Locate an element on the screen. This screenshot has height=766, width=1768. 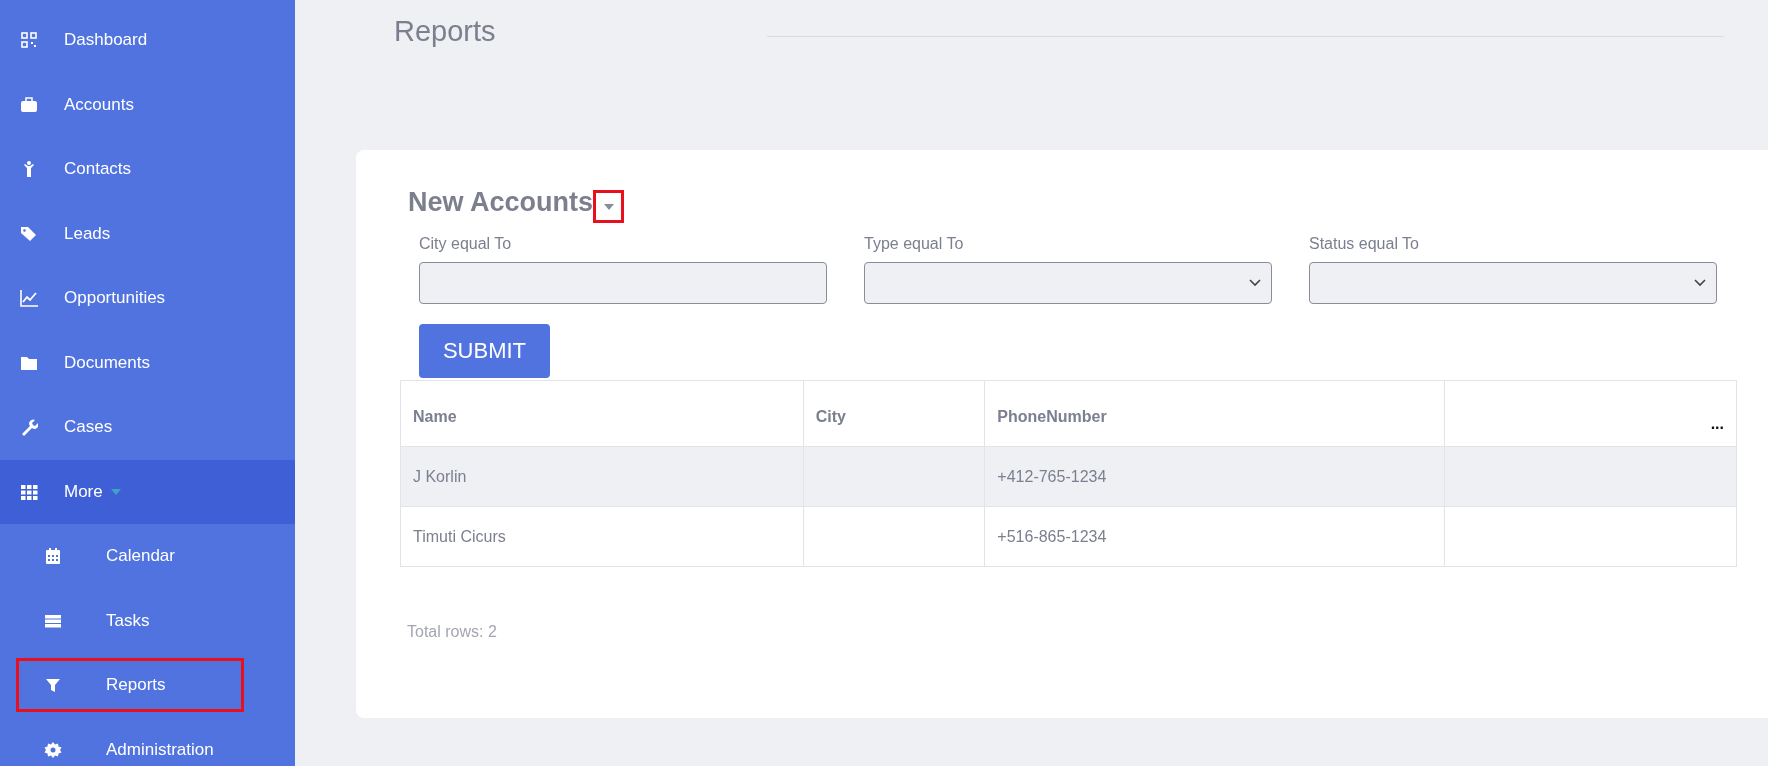
field-label: Status equal To is located at coordinates (1364, 244).